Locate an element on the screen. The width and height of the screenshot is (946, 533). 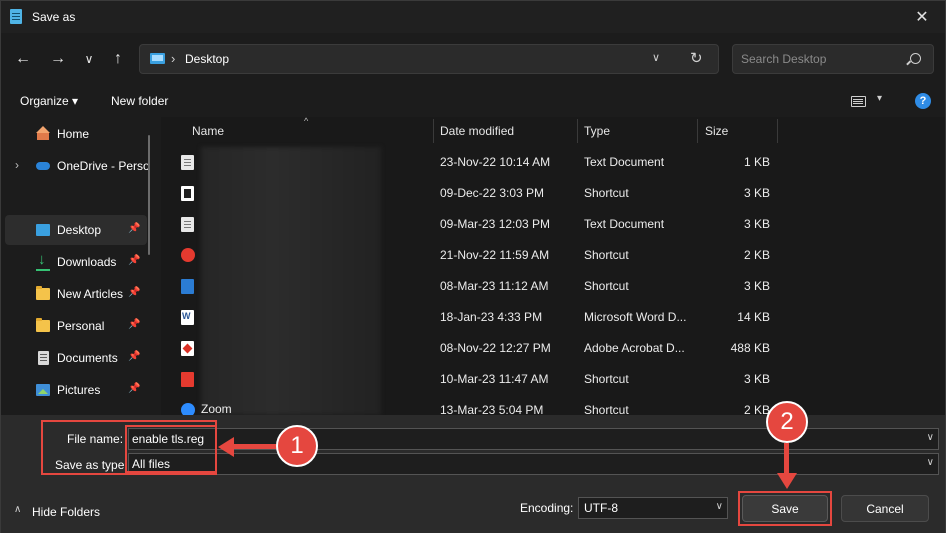
sidebar-item-new-articles: New Articles 📌 is located at coordinates (76, 294).